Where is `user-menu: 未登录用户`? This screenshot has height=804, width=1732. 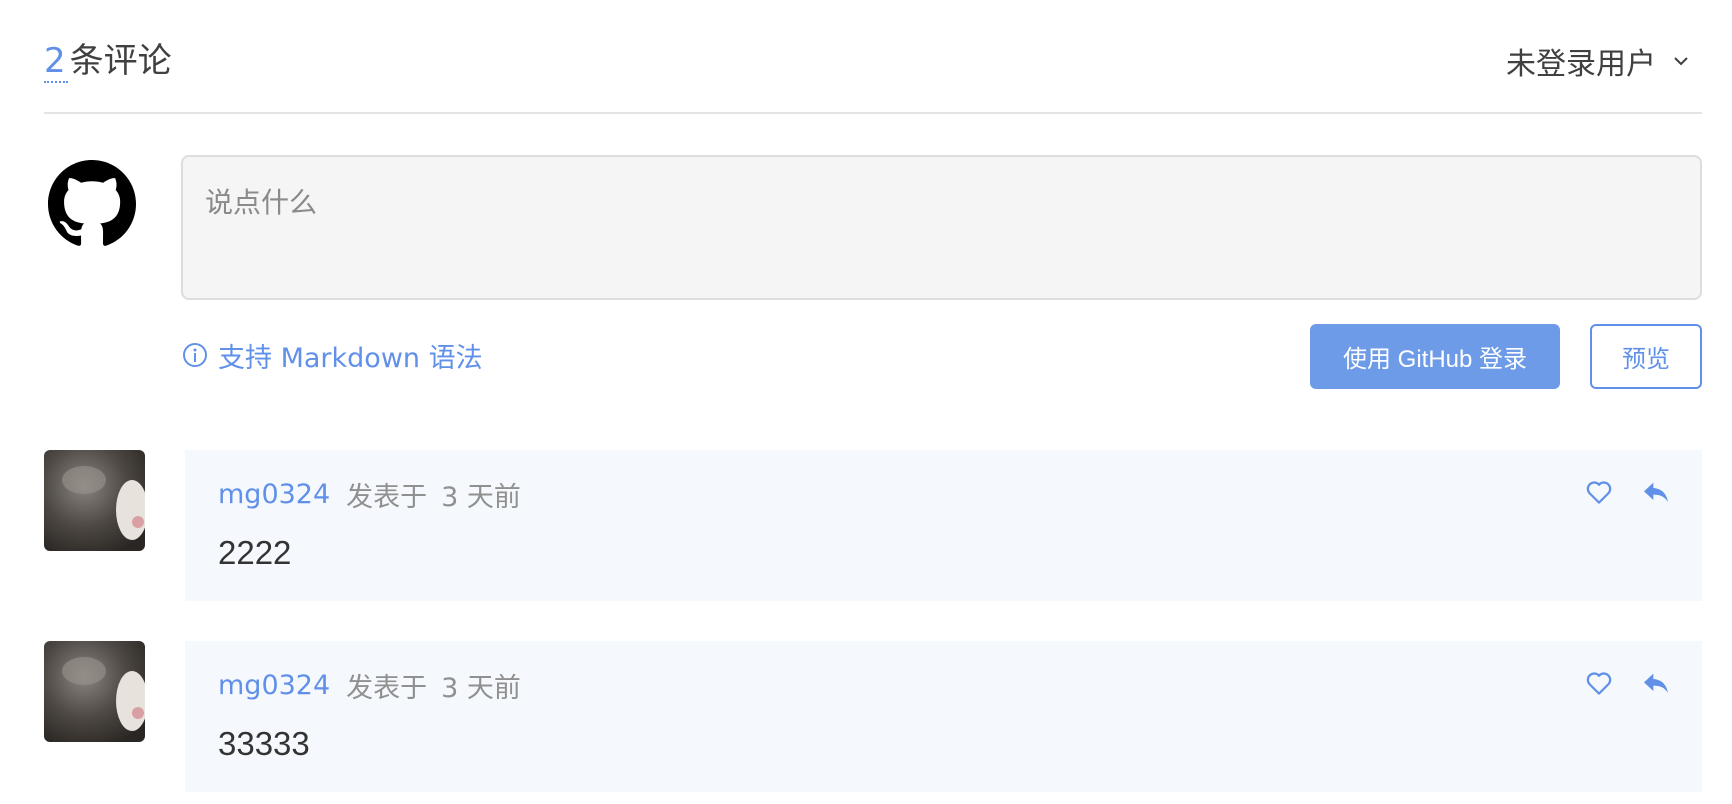 user-menu: 未登录用户 is located at coordinates (1598, 61).